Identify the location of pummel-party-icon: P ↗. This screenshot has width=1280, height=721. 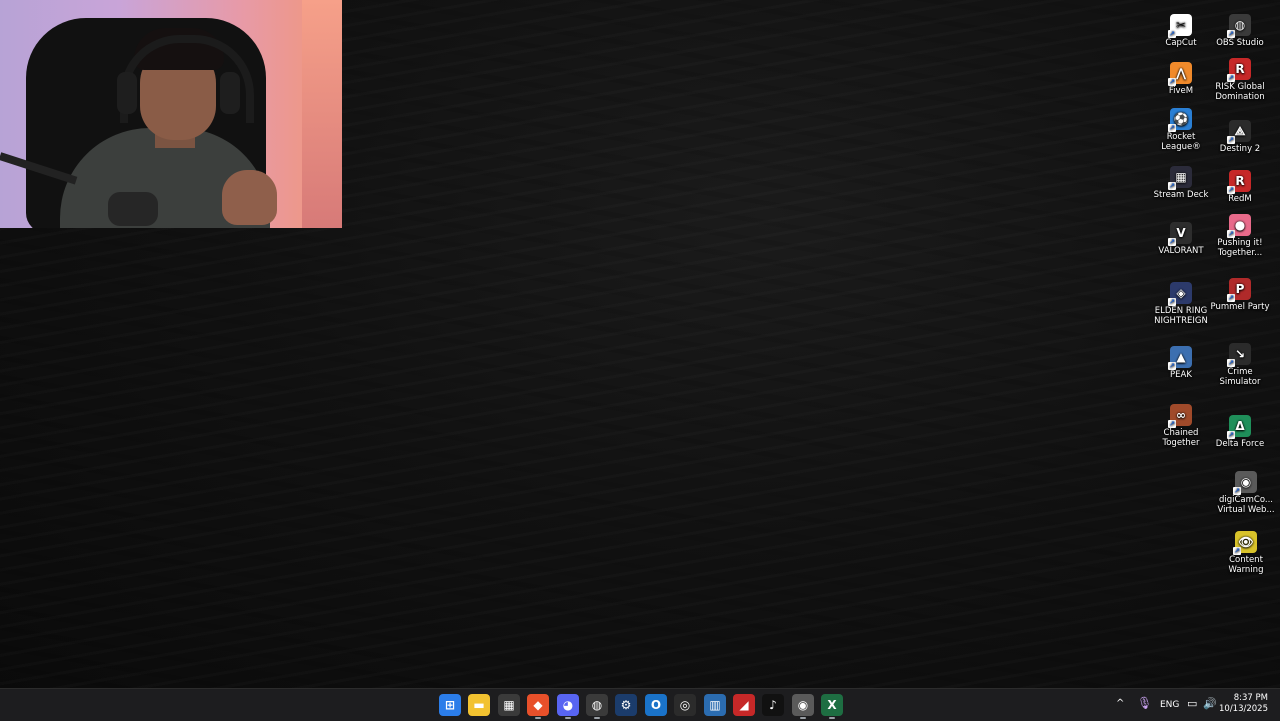
(1239, 290).